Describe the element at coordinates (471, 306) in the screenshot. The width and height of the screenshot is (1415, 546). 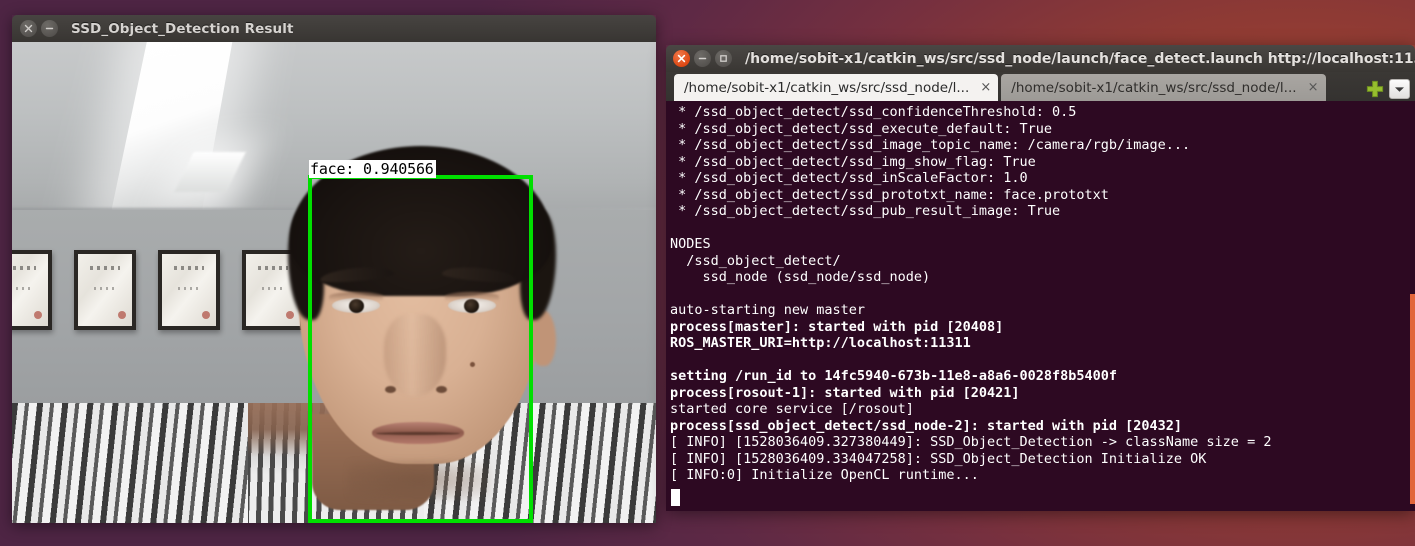
I see `pupil-right` at that location.